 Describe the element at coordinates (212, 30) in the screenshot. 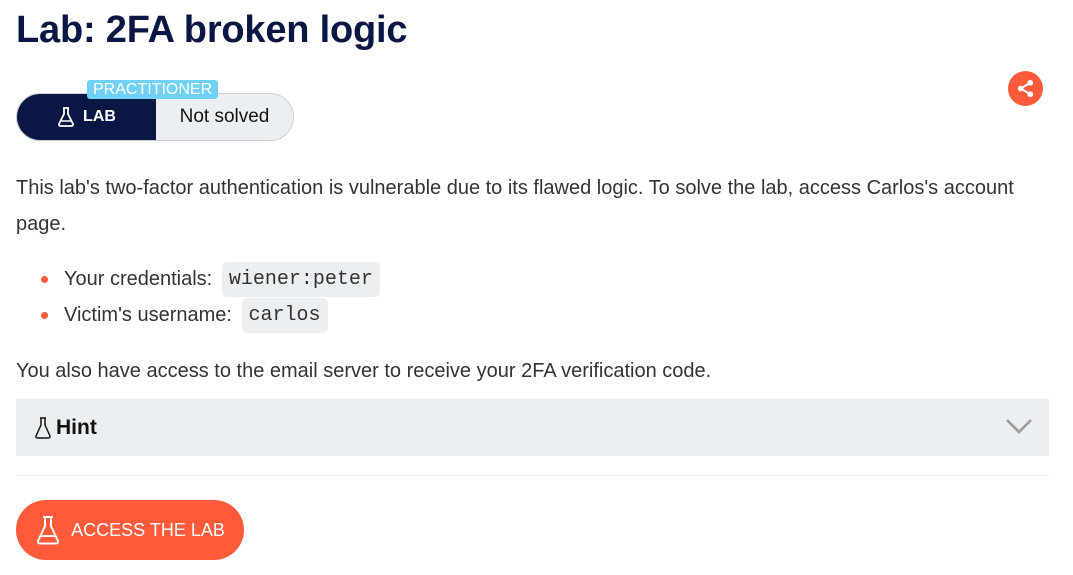

I see `page-title: Lab: 2FA broken logic` at that location.